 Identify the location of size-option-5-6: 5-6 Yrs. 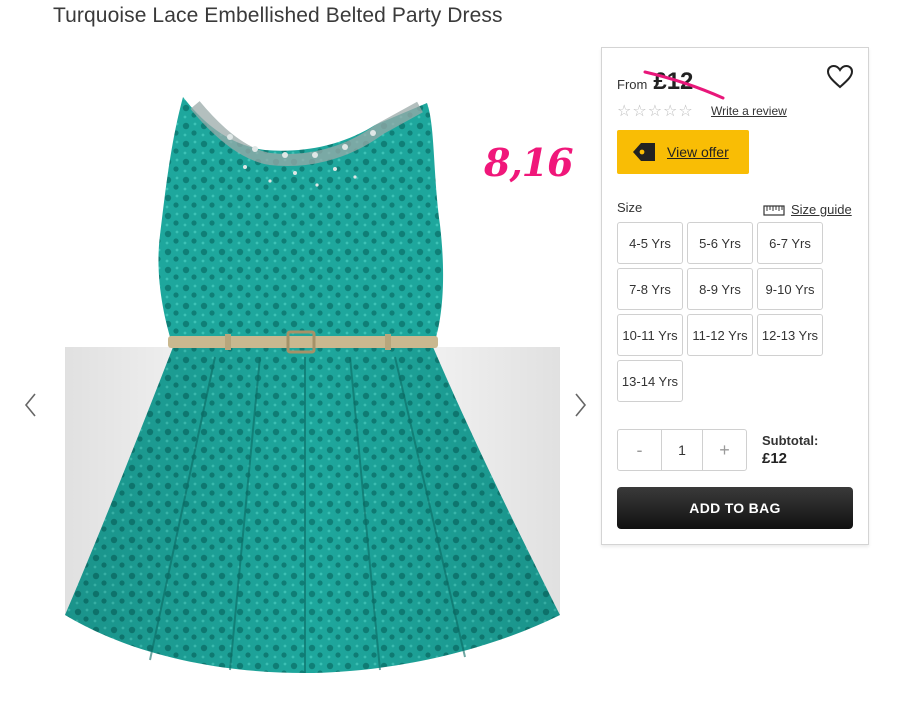
(720, 243).